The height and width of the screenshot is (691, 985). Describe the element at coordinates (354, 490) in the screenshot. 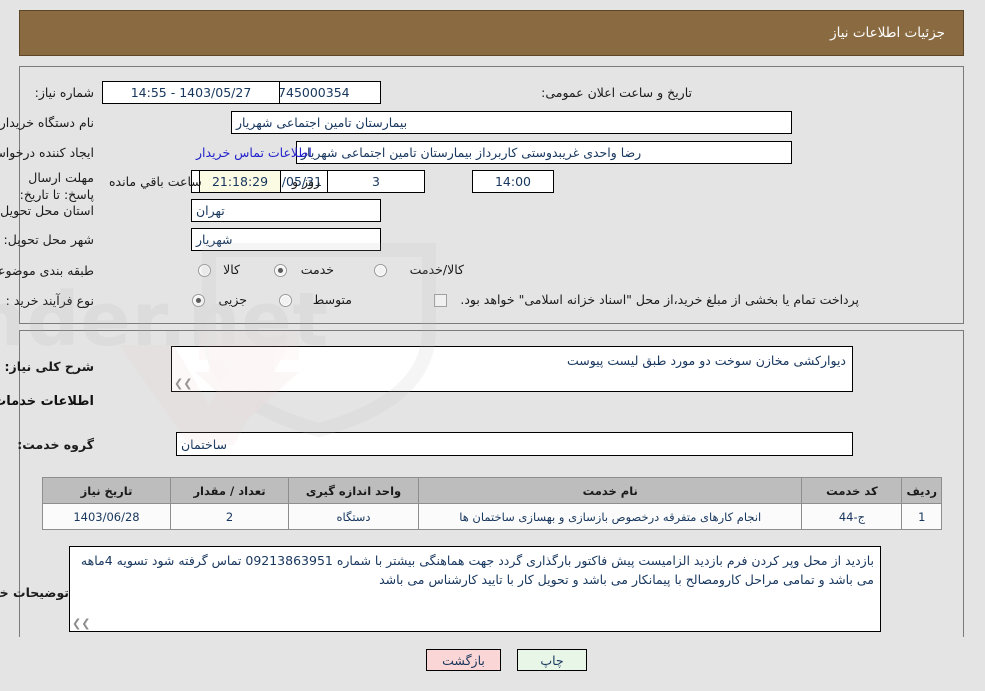

I see `col-unit: واحد اندازه گیری` at that location.